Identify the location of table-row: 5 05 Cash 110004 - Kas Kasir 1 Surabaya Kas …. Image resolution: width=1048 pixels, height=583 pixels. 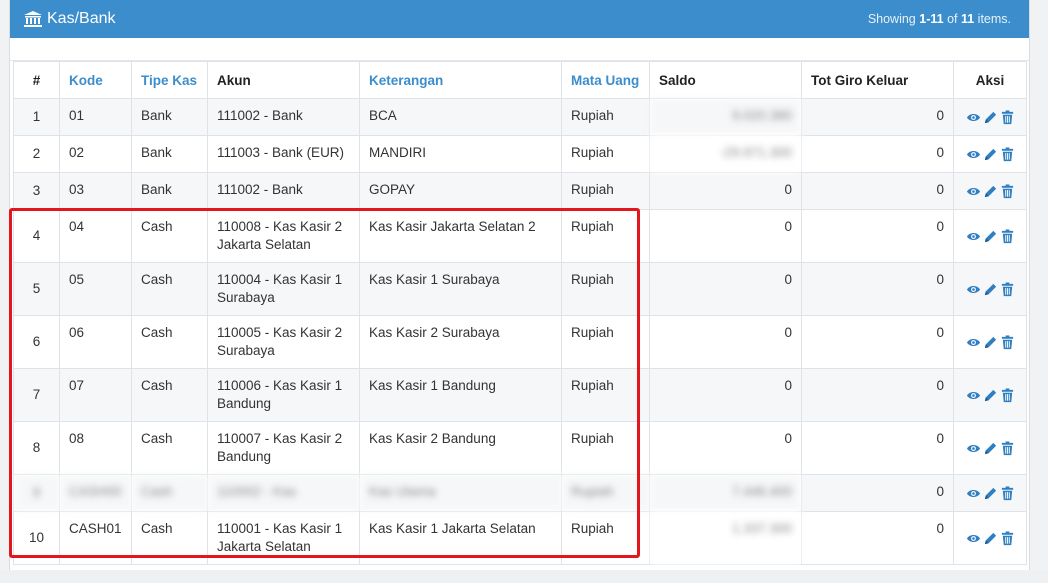
(520, 289).